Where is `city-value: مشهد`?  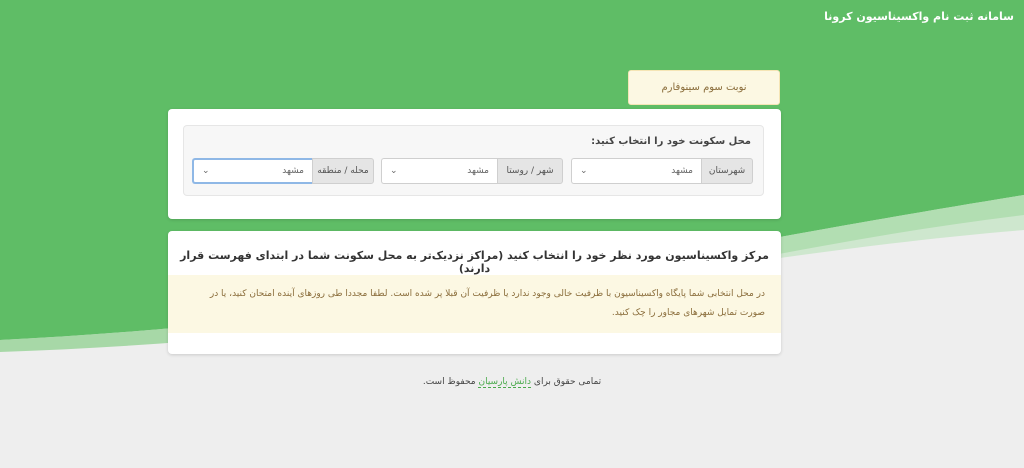
city-value: مشهد is located at coordinates (478, 171).